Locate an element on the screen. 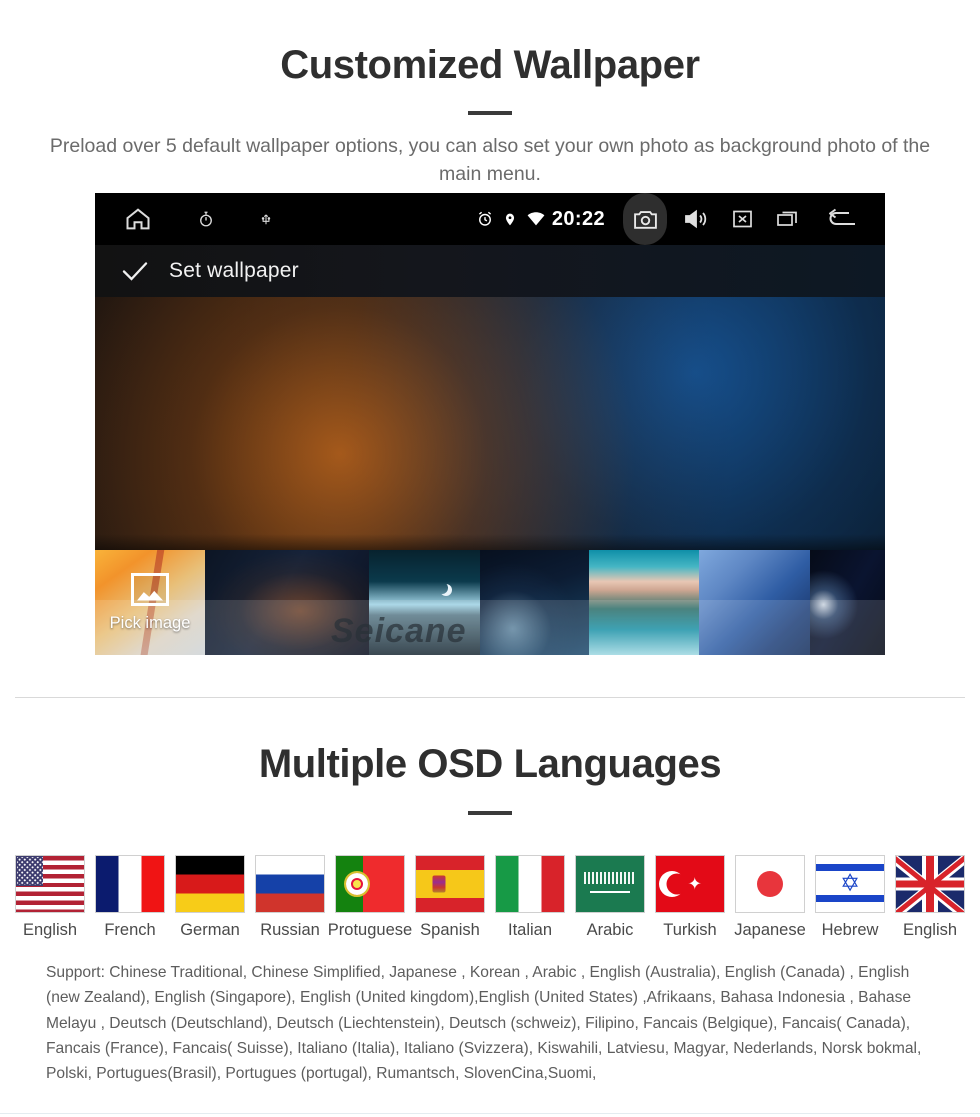 This screenshot has width=980, height=1117. image-picker-icon is located at coordinates (150, 589).